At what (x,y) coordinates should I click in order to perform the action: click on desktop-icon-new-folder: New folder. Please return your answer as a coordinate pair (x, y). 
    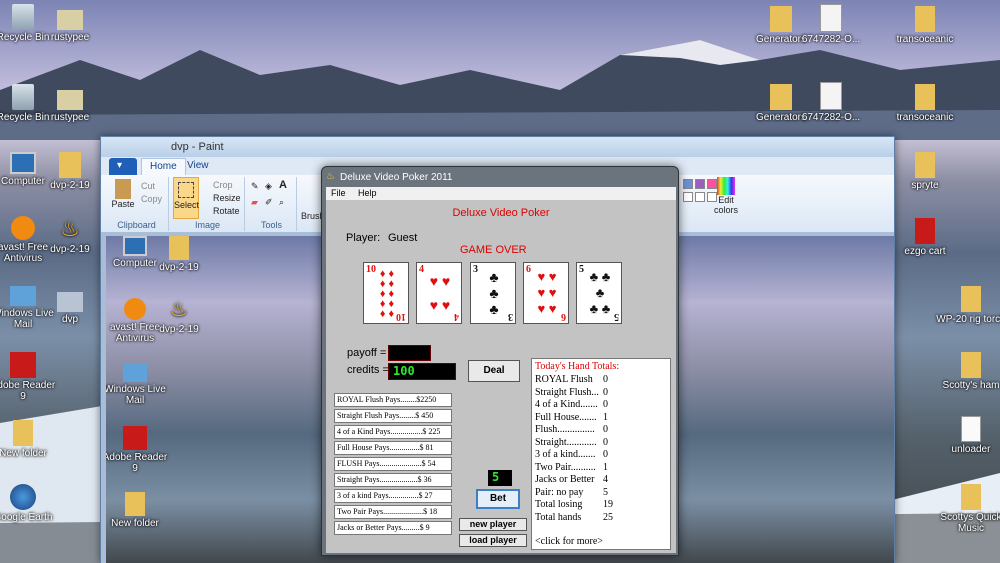
    Looking at the image, I should click on (29, 439).